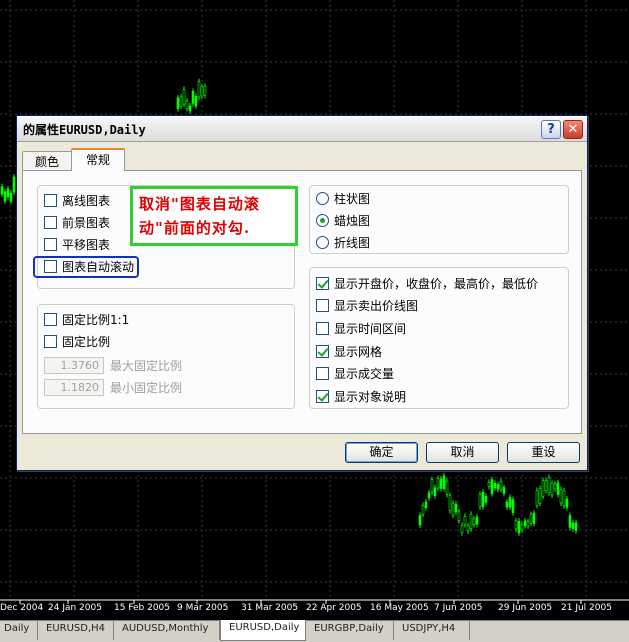 The width and height of the screenshot is (629, 642). I want to click on chart-tab: USDJPY,H4, so click(432, 630).